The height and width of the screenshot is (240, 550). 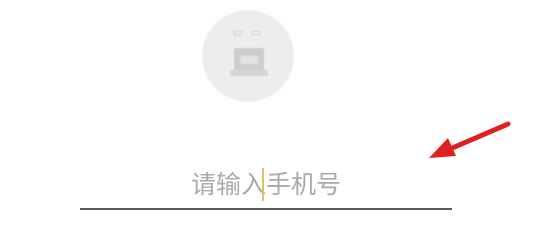 What do you see at coordinates (248, 32) in the screenshot?
I see `logo-mark: ▭ ▭` at bounding box center [248, 32].